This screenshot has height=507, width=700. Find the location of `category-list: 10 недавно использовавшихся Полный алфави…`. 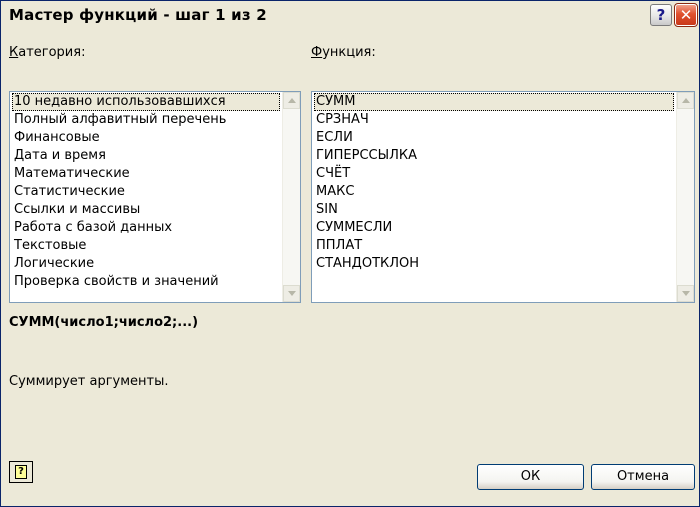

category-list: 10 недавно использовавшихся Полный алфави… is located at coordinates (146, 192).